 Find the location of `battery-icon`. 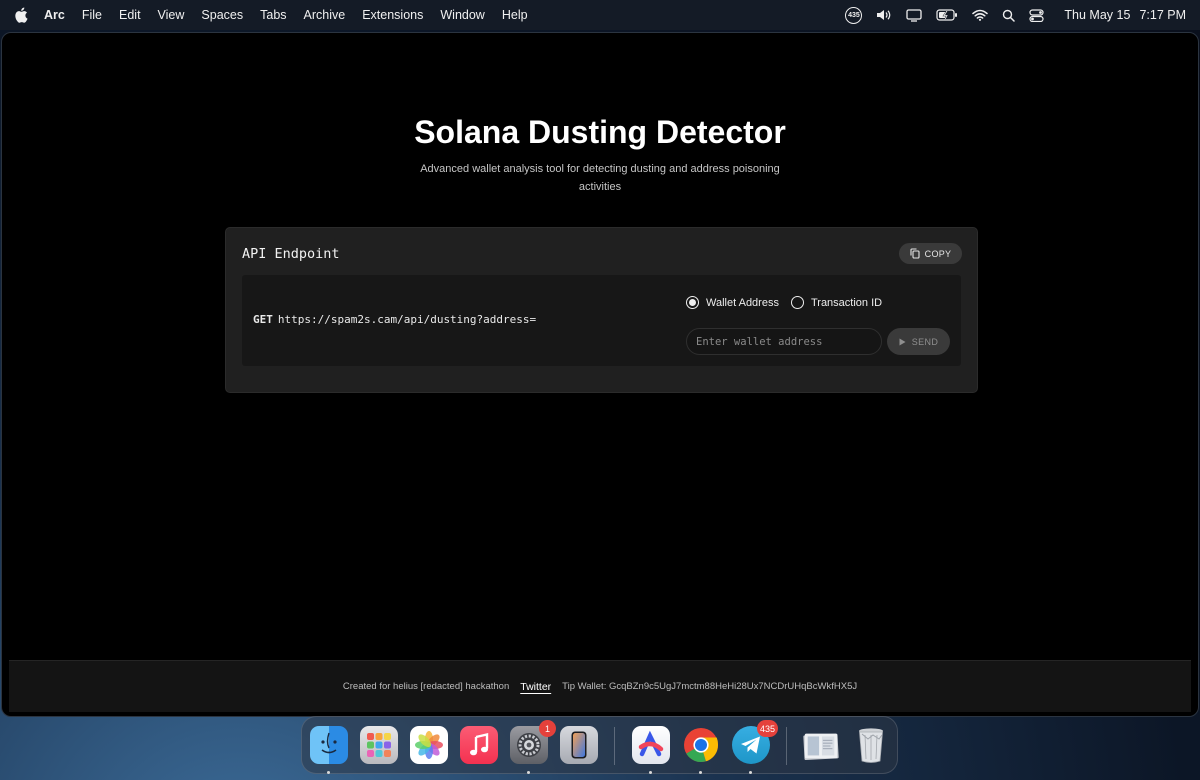

battery-icon is located at coordinates (947, 15).